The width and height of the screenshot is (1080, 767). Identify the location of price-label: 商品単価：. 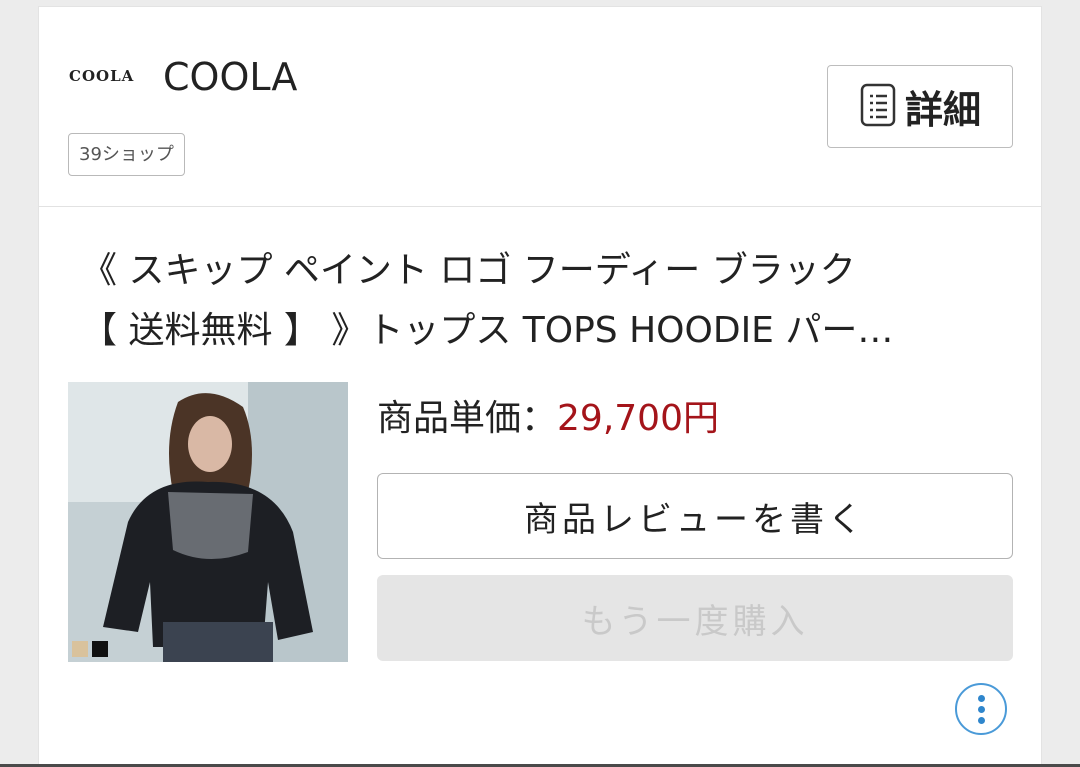
(467, 418).